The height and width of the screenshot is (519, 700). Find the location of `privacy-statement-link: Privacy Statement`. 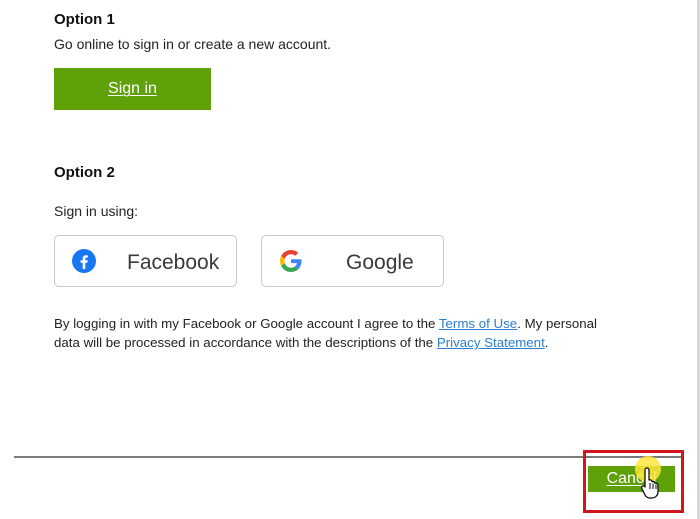

privacy-statement-link: Privacy Statement is located at coordinates (491, 342).